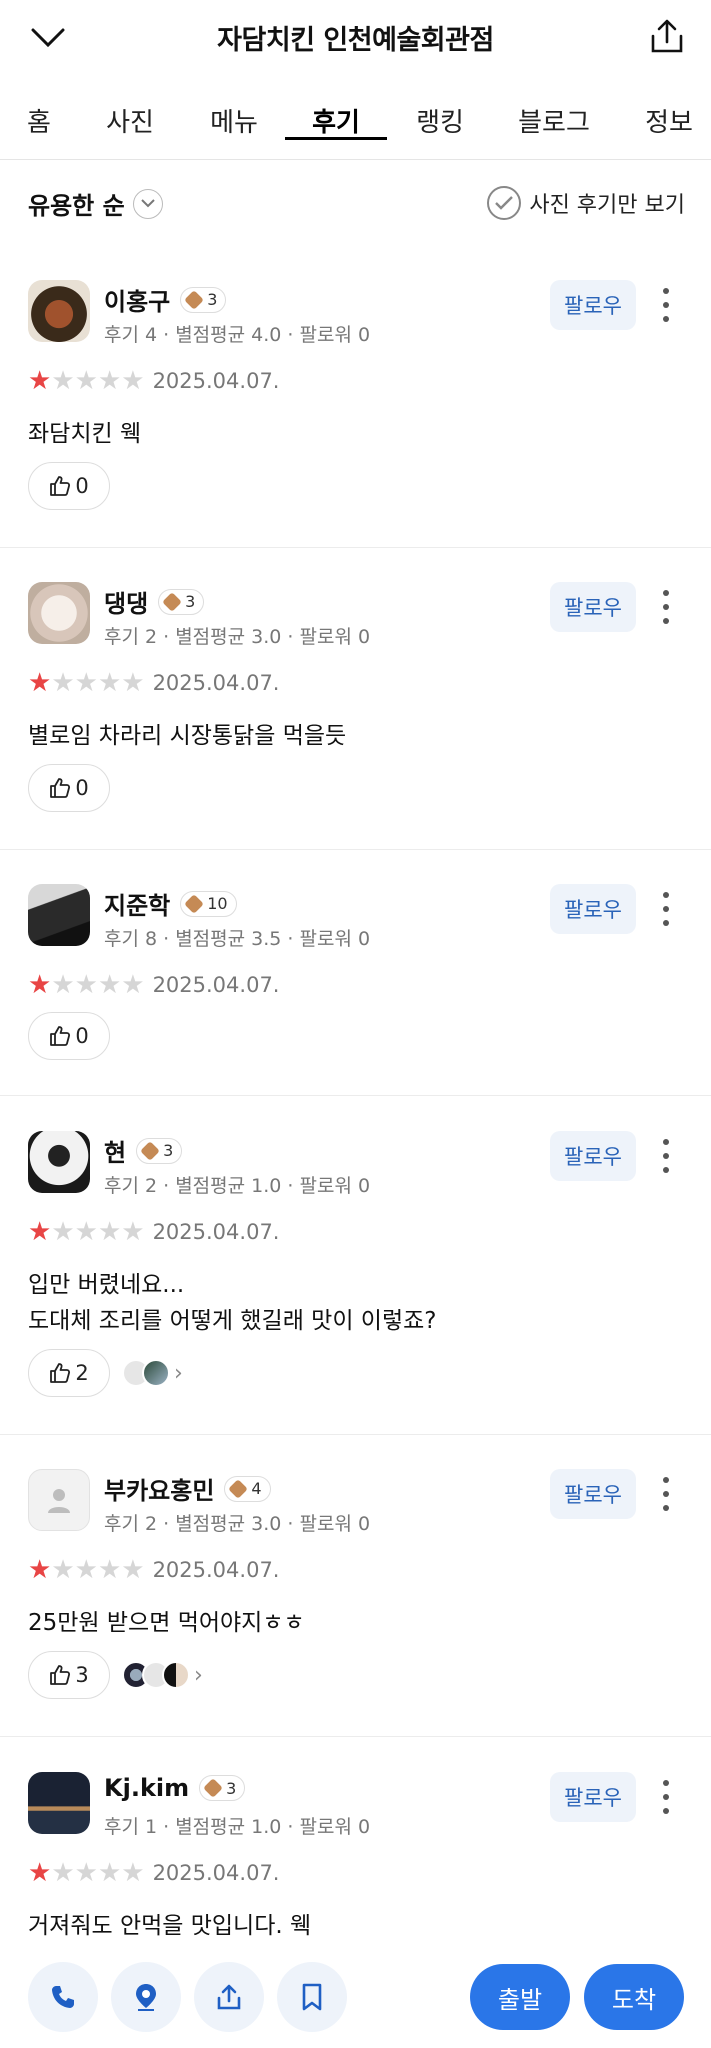 Image resolution: width=711 pixels, height=2048 pixels. I want to click on like-count: 0, so click(82, 788).